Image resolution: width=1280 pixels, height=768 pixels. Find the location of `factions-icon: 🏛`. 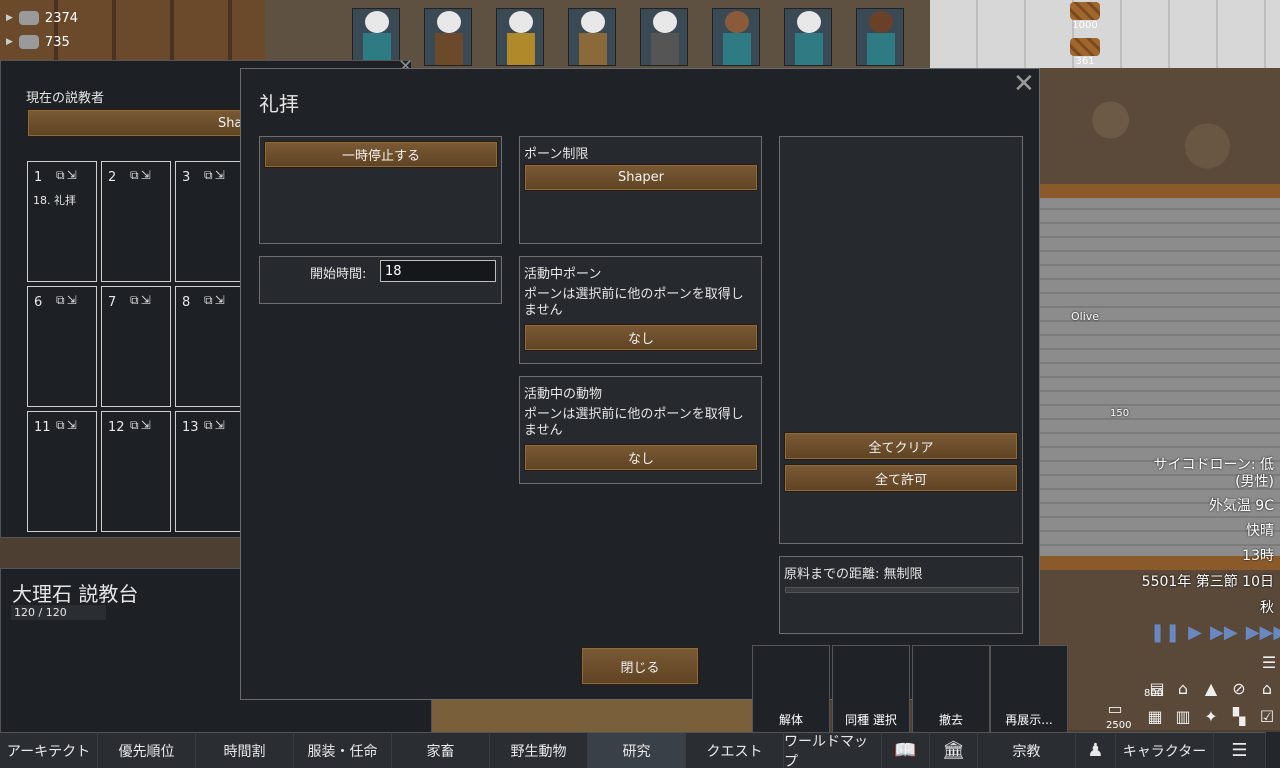

factions-icon: 🏛 is located at coordinates (954, 750).